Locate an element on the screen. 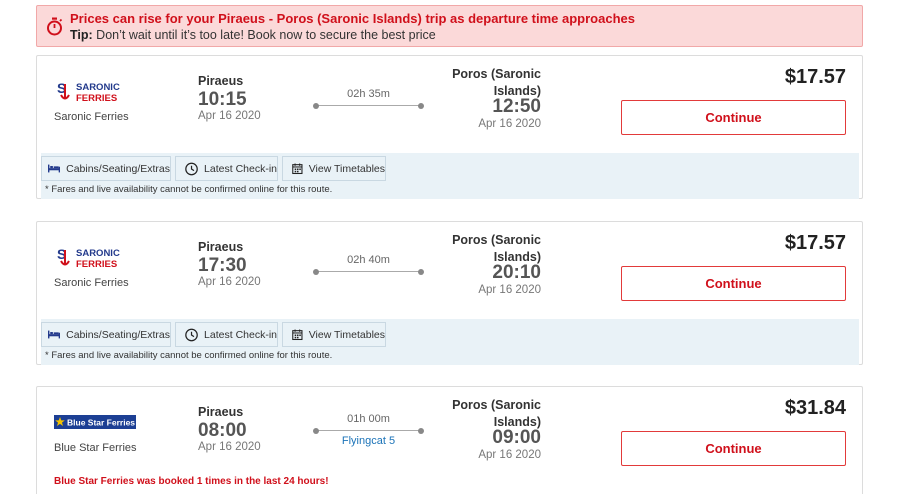 The image size is (900, 494). blue-star-ferries-logo: Blue Star Ferries is located at coordinates (95, 424).